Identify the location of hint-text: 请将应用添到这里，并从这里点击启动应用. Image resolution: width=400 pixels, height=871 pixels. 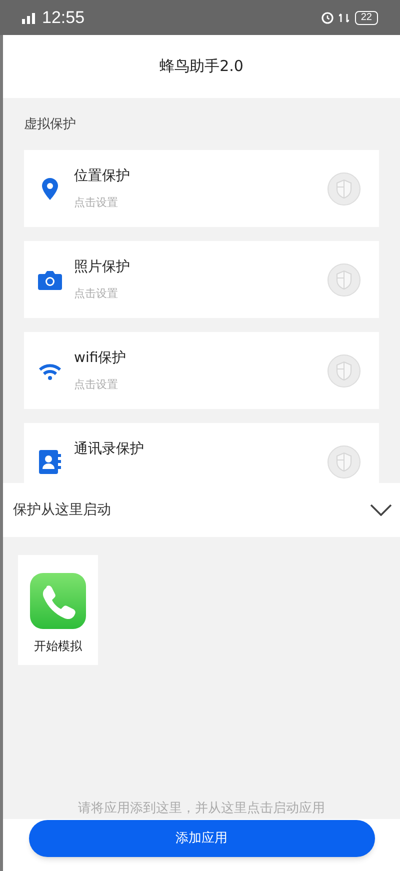
(201, 809).